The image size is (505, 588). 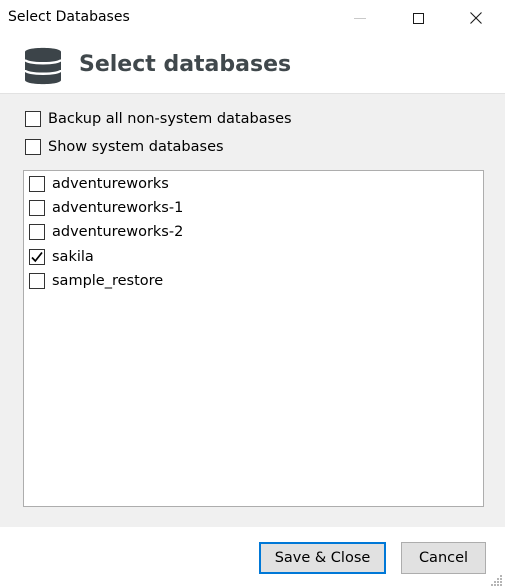 What do you see at coordinates (443, 558) in the screenshot?
I see `cancel-button: Cancel` at bounding box center [443, 558].